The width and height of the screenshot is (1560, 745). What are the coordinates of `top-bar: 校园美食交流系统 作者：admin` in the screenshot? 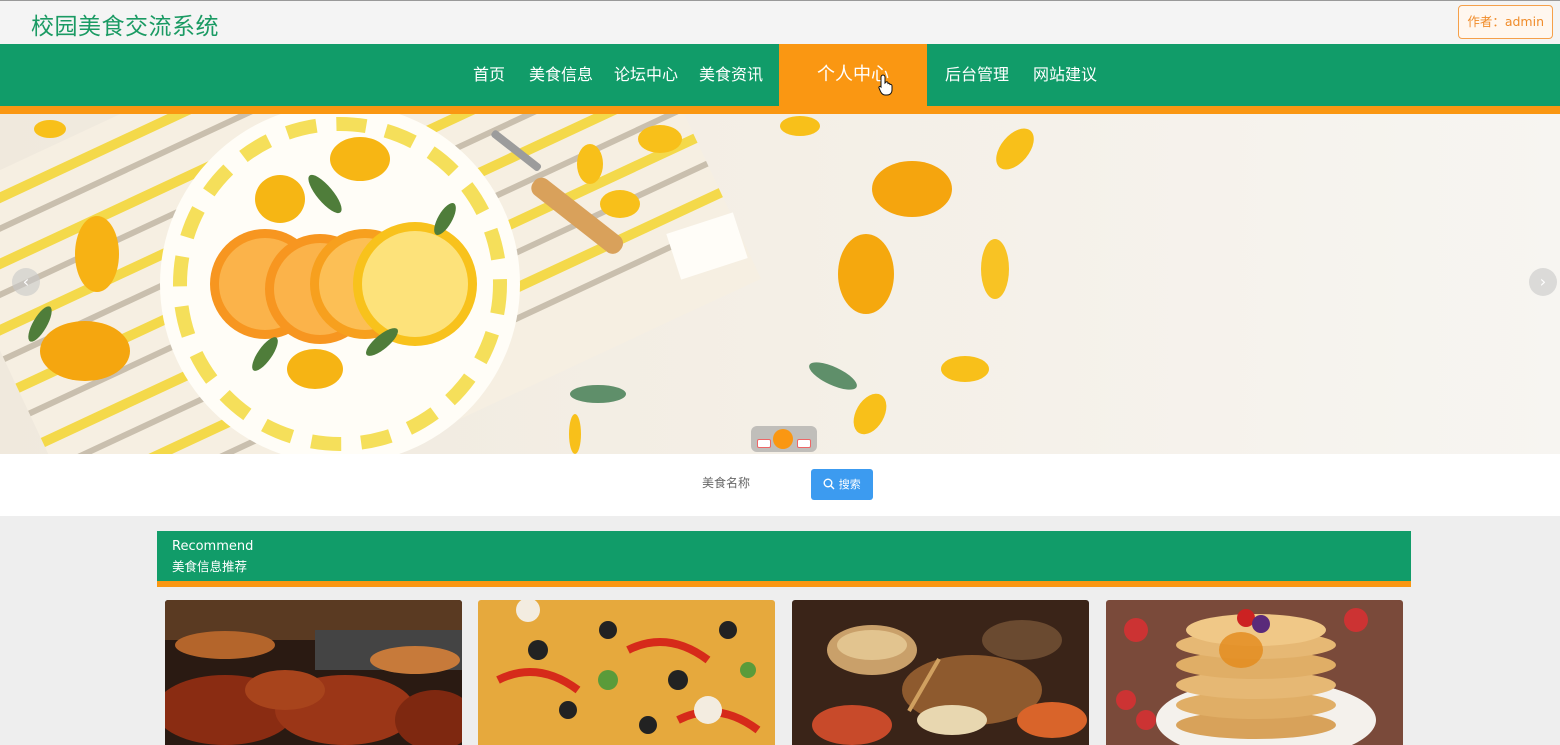 It's located at (780, 22).